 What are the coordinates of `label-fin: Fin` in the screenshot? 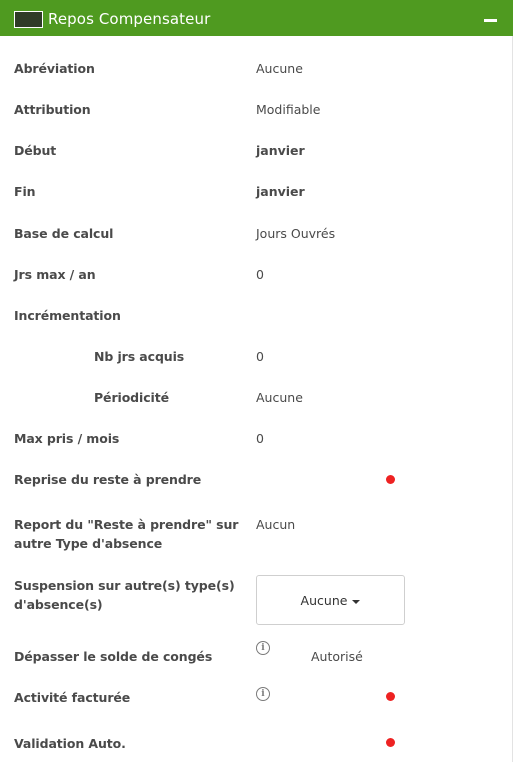 It's located at (25, 191).